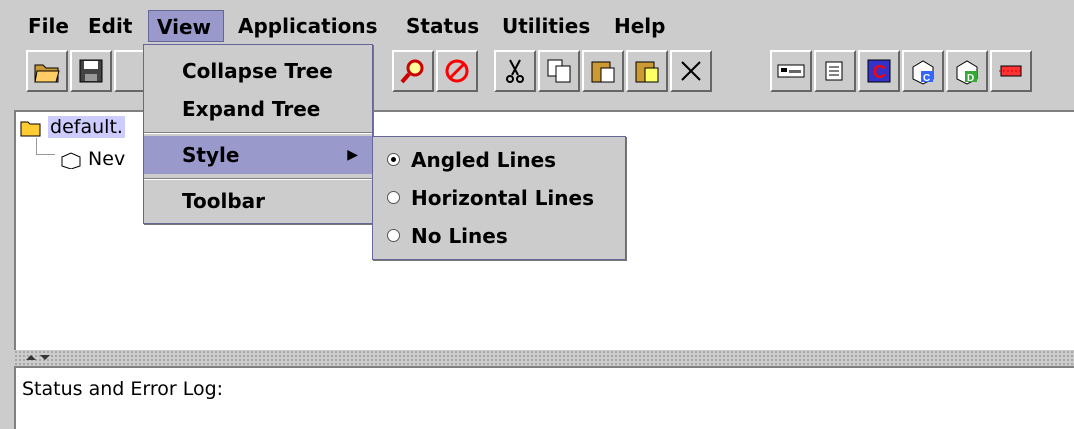  I want to click on menu-status: Status, so click(442, 26).